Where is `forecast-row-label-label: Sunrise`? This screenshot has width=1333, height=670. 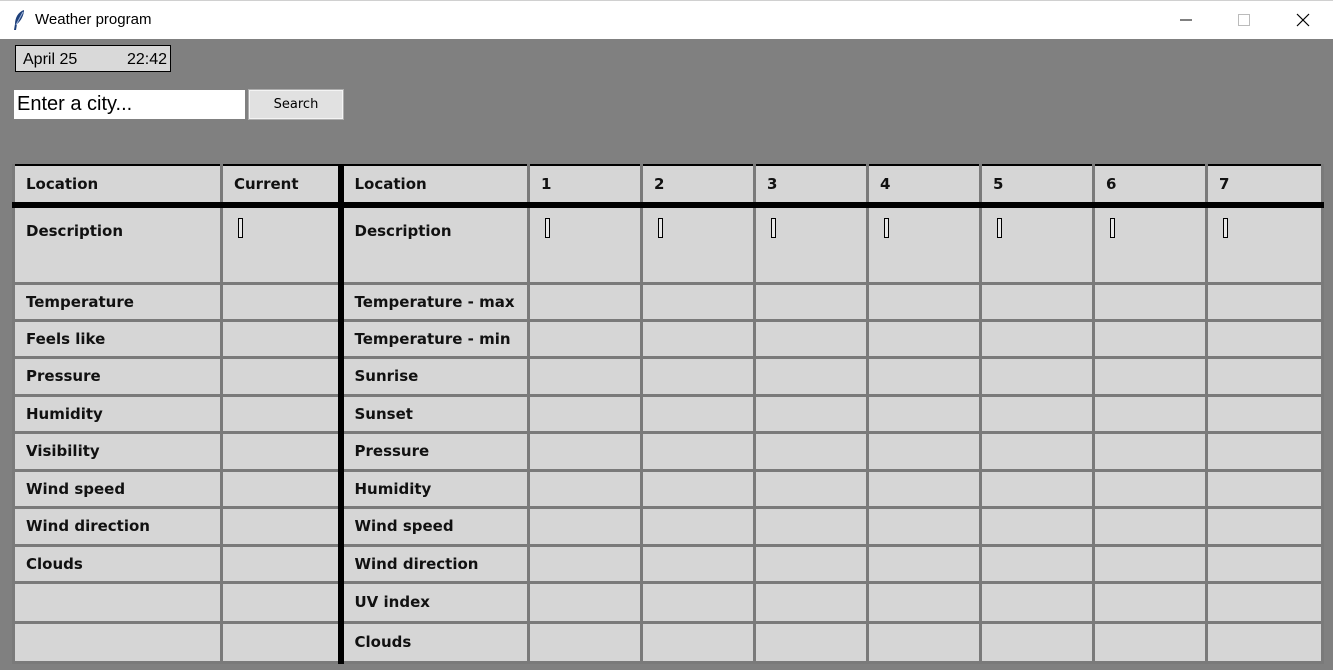 forecast-row-label-label: Sunrise is located at coordinates (386, 376).